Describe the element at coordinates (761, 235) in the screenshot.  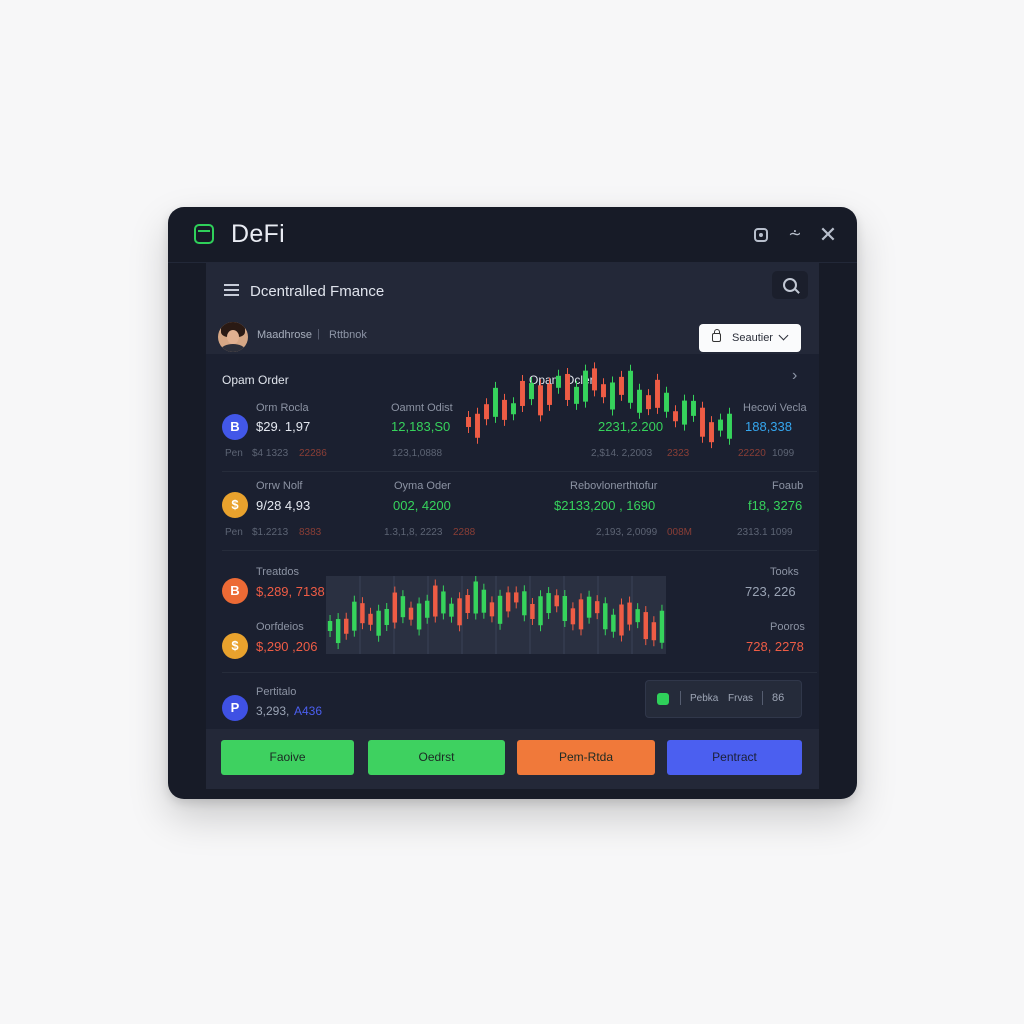
I see `settings-icon` at that location.